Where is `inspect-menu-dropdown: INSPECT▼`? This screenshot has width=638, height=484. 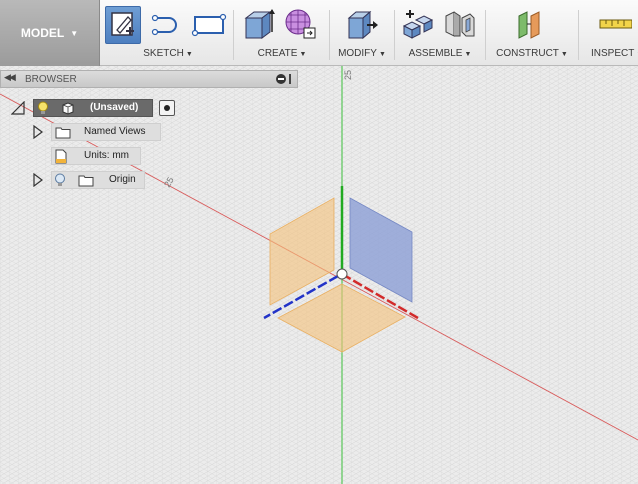 inspect-menu-dropdown: INSPECT▼ is located at coordinates (614, 53).